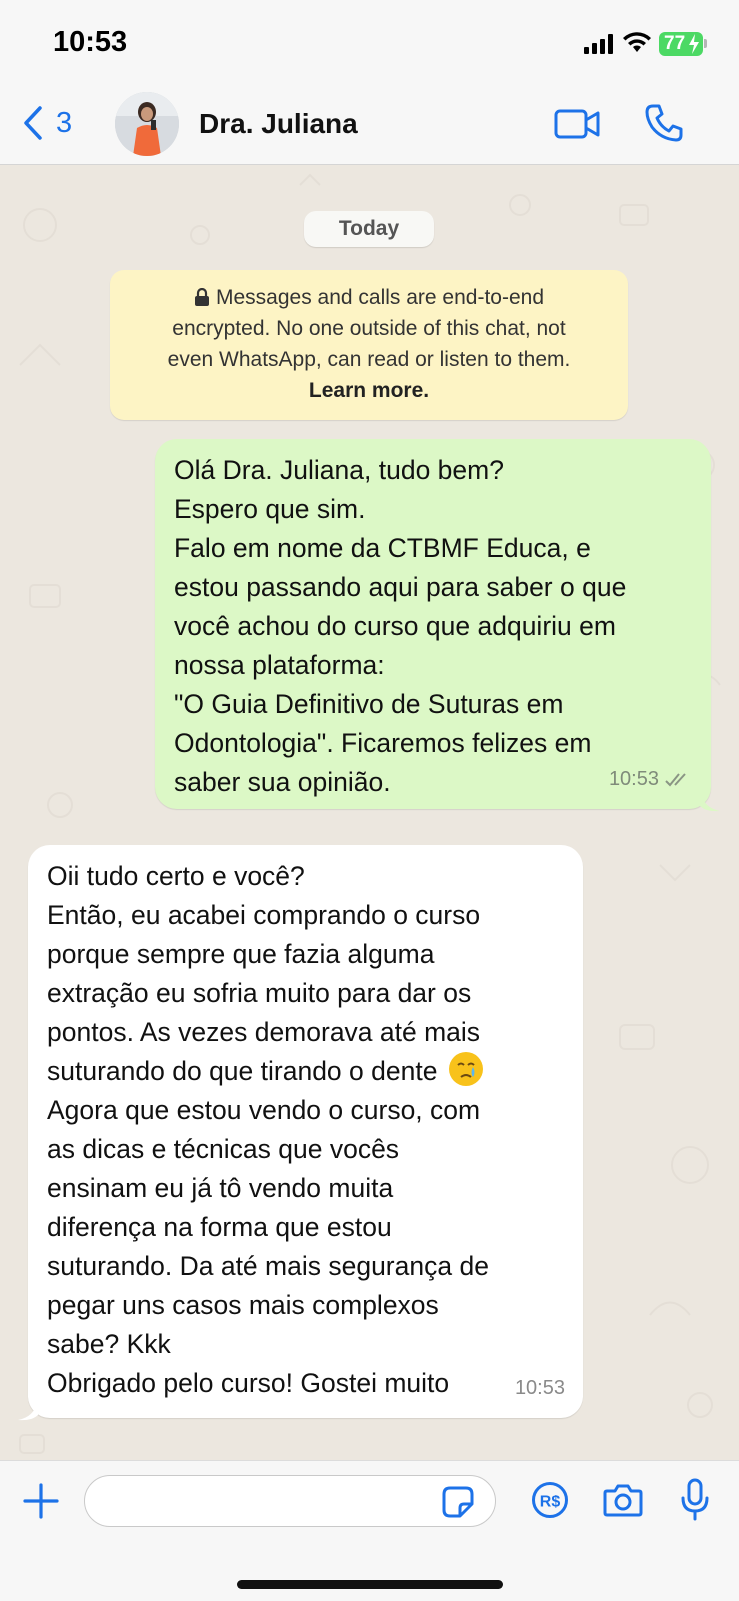  I want to click on message-line: Odontologia". Ficaremos felizes em, so click(383, 743).